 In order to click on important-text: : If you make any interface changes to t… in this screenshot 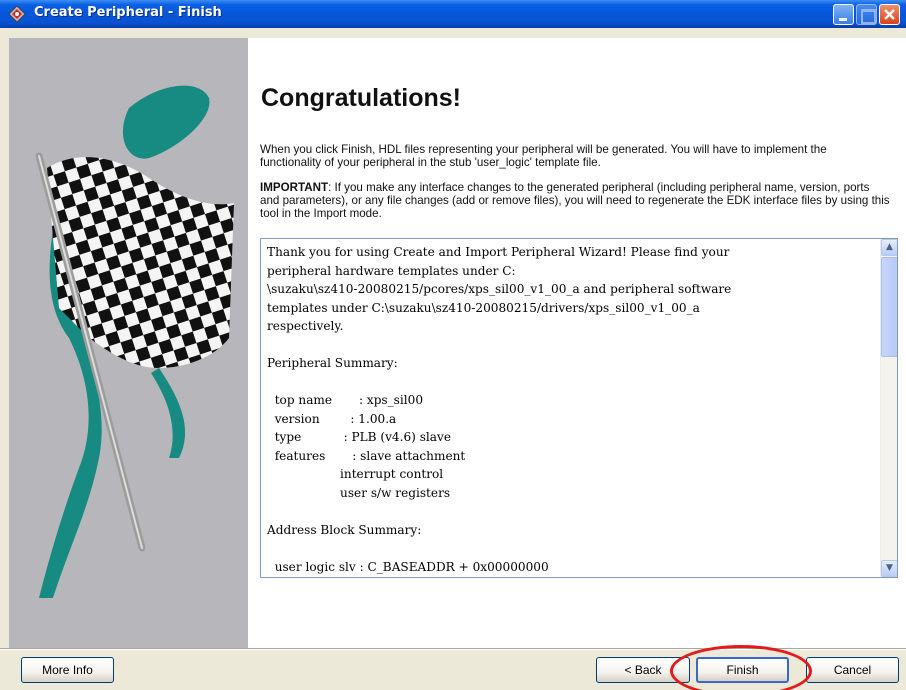, I will do `click(575, 200)`.